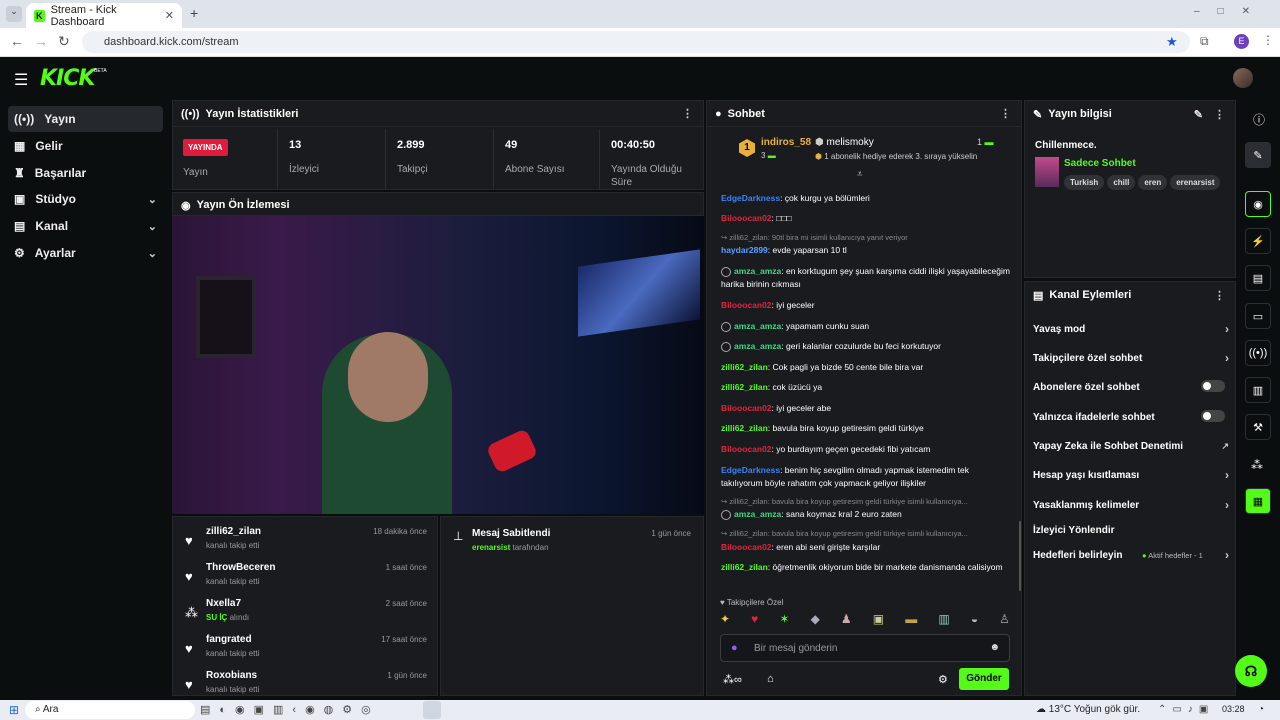  I want to click on action-ai-moderation: Yapay Zeka ile Sohbet Denetimi ↗, so click(1131, 446).